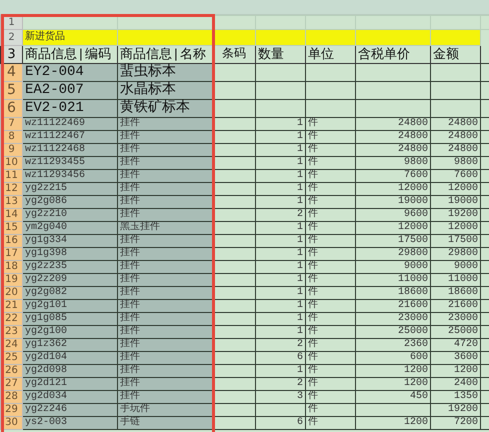  Describe the element at coordinates (70, 215) in the screenshot. I see `table-cell: yg2z210` at that location.